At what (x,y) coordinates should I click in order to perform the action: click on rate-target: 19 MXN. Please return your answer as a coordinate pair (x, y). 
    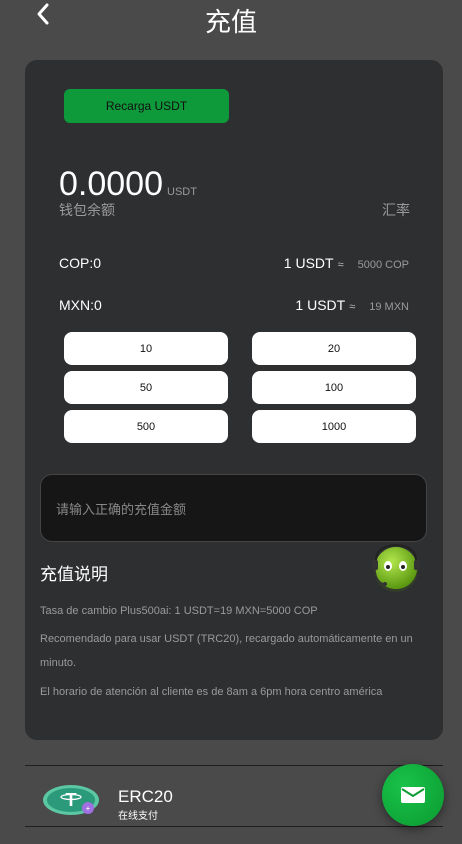
    Looking at the image, I should click on (389, 307).